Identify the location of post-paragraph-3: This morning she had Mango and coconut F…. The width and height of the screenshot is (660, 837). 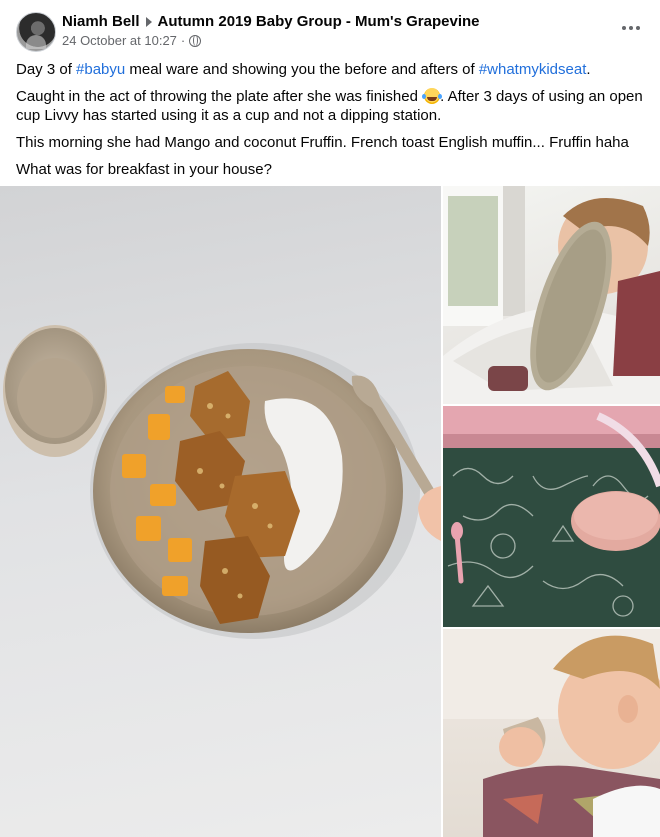
(322, 142).